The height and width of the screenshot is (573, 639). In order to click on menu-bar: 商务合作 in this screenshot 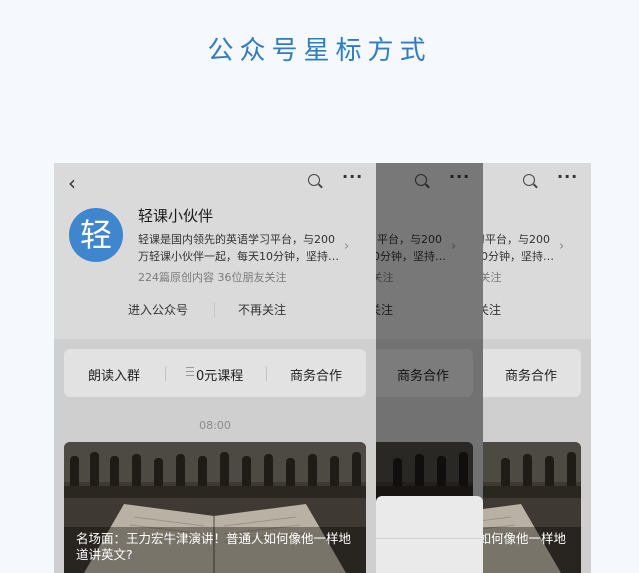, I will do `click(532, 373)`.